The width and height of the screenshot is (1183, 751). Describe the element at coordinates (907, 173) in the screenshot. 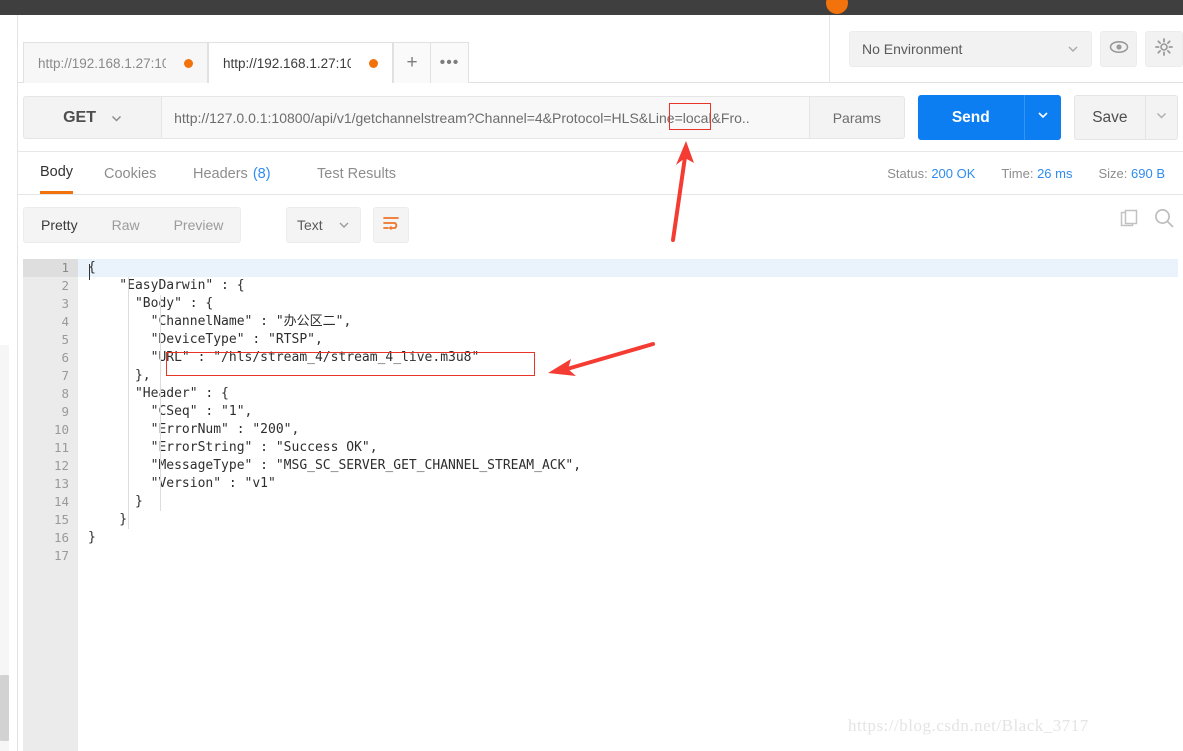

I see `status-label: Status:` at that location.